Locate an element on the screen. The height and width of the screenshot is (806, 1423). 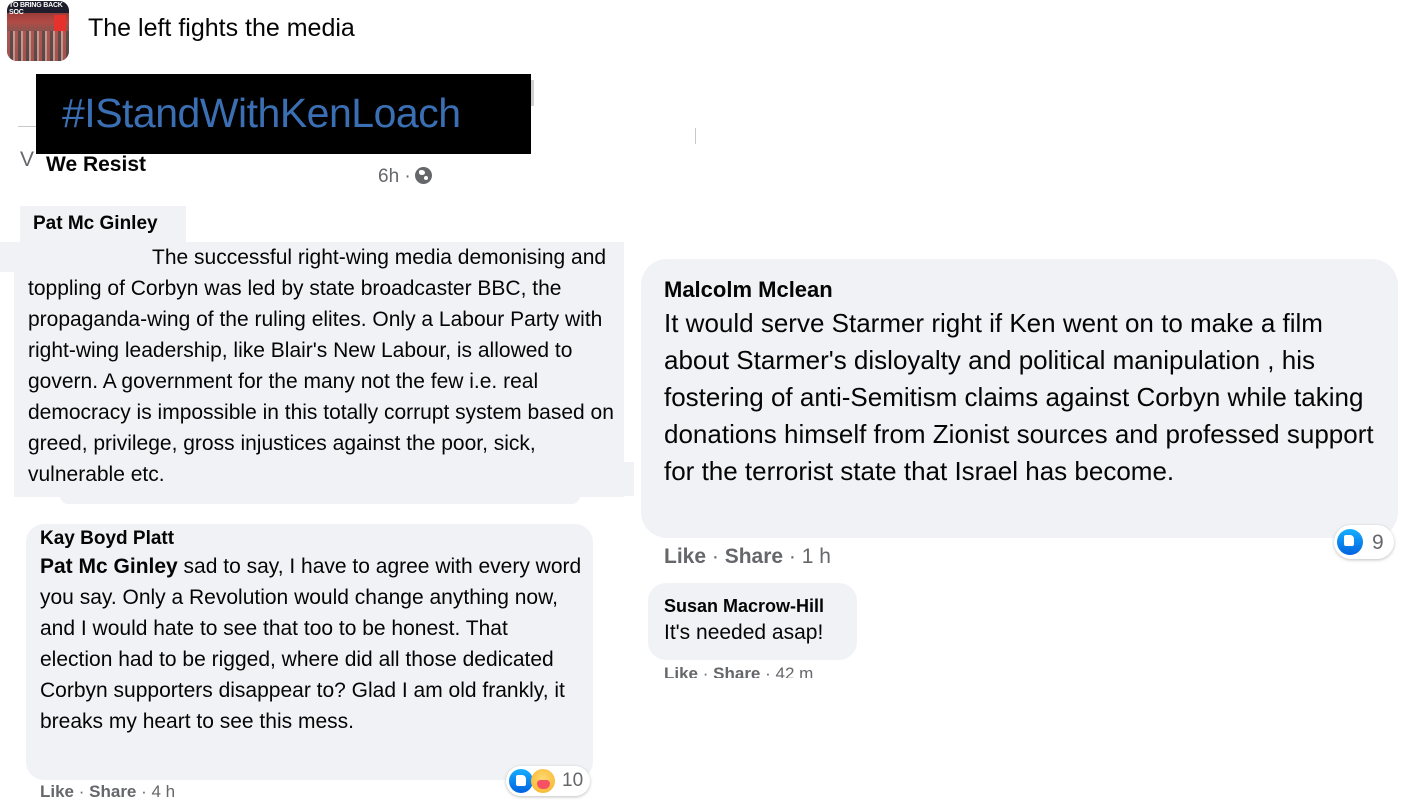
care-reaction-icon is located at coordinates (543, 781).